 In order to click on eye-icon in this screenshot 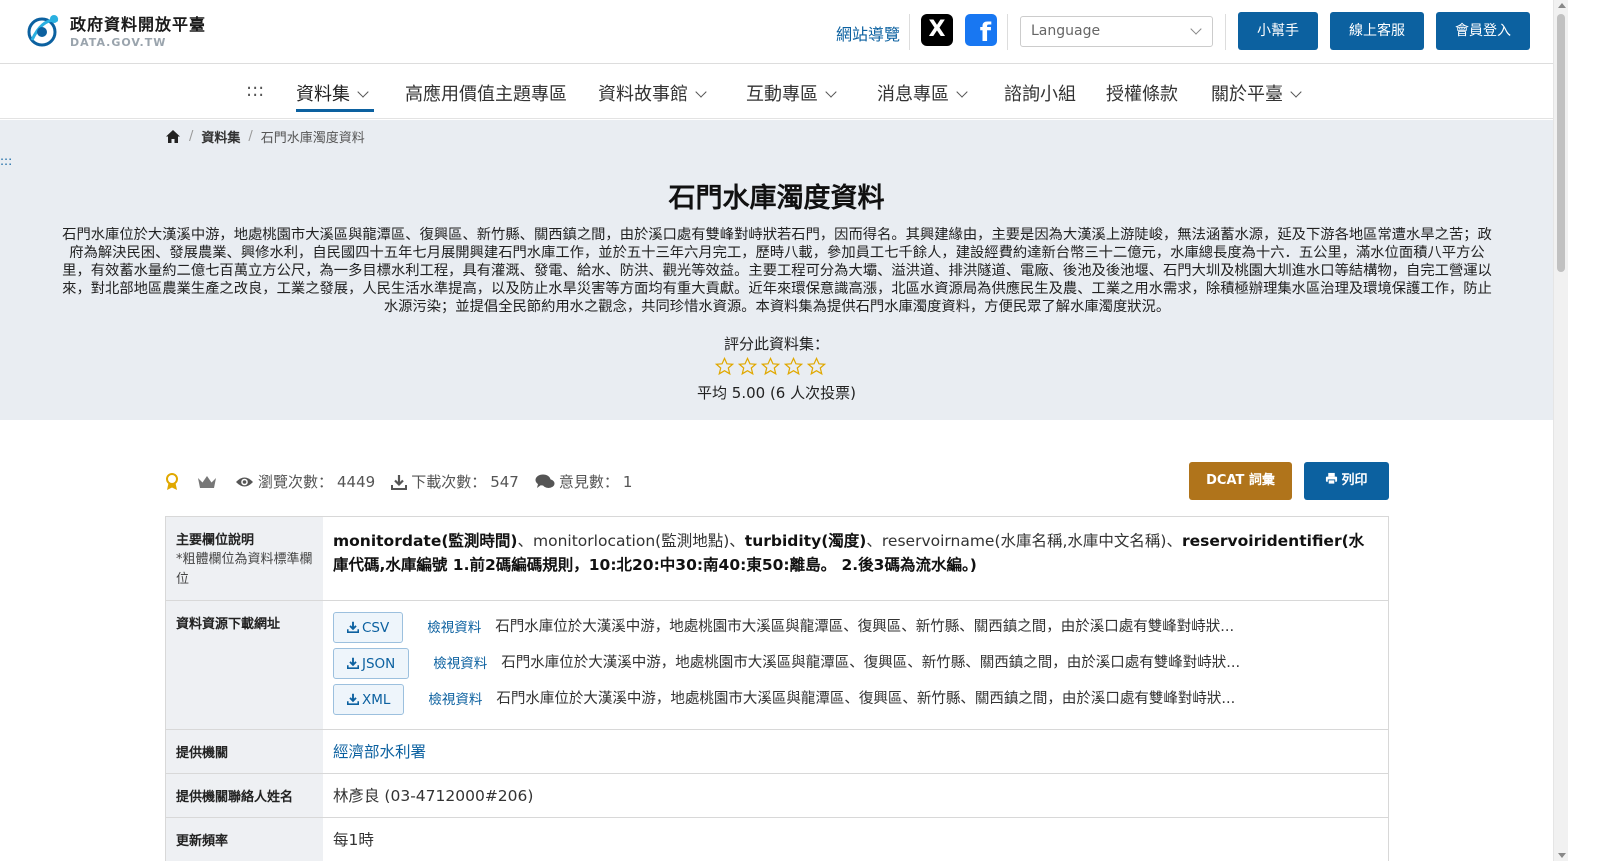, I will do `click(244, 481)`.